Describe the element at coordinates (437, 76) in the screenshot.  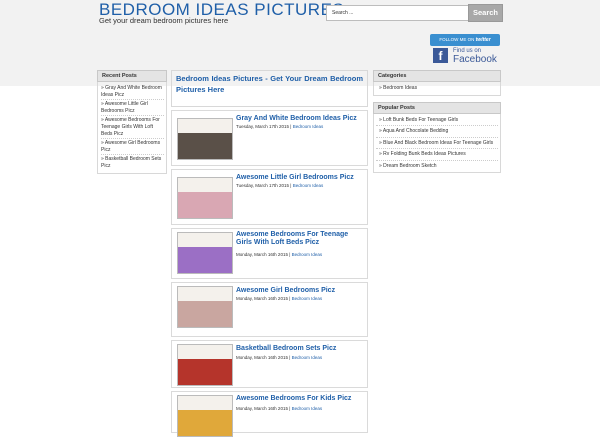
I see `categories-title: Categories` at that location.